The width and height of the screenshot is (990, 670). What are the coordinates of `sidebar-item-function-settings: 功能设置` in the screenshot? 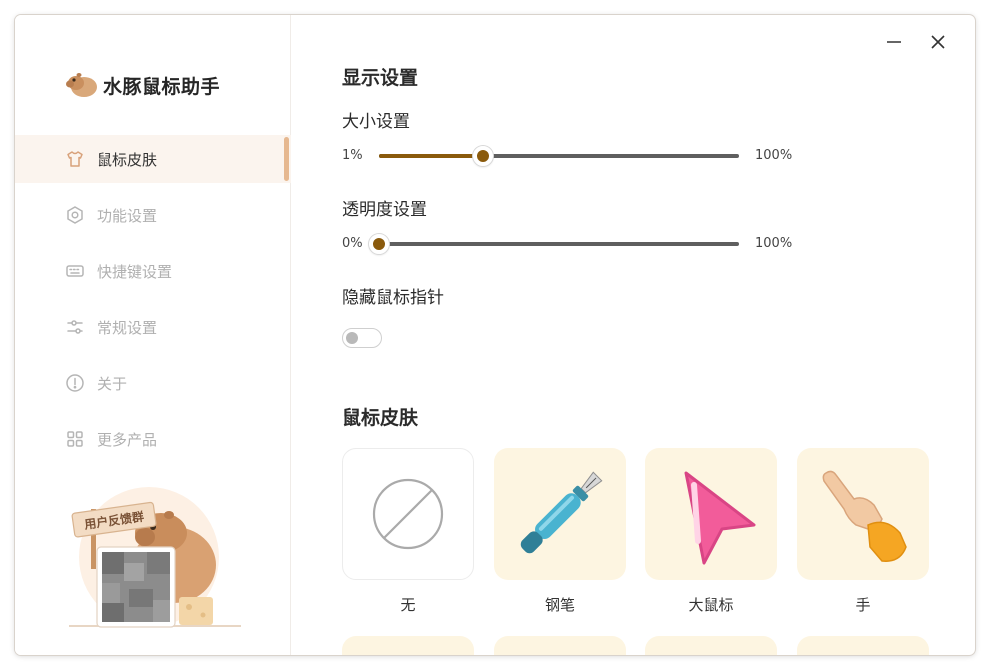 It's located at (153, 215).